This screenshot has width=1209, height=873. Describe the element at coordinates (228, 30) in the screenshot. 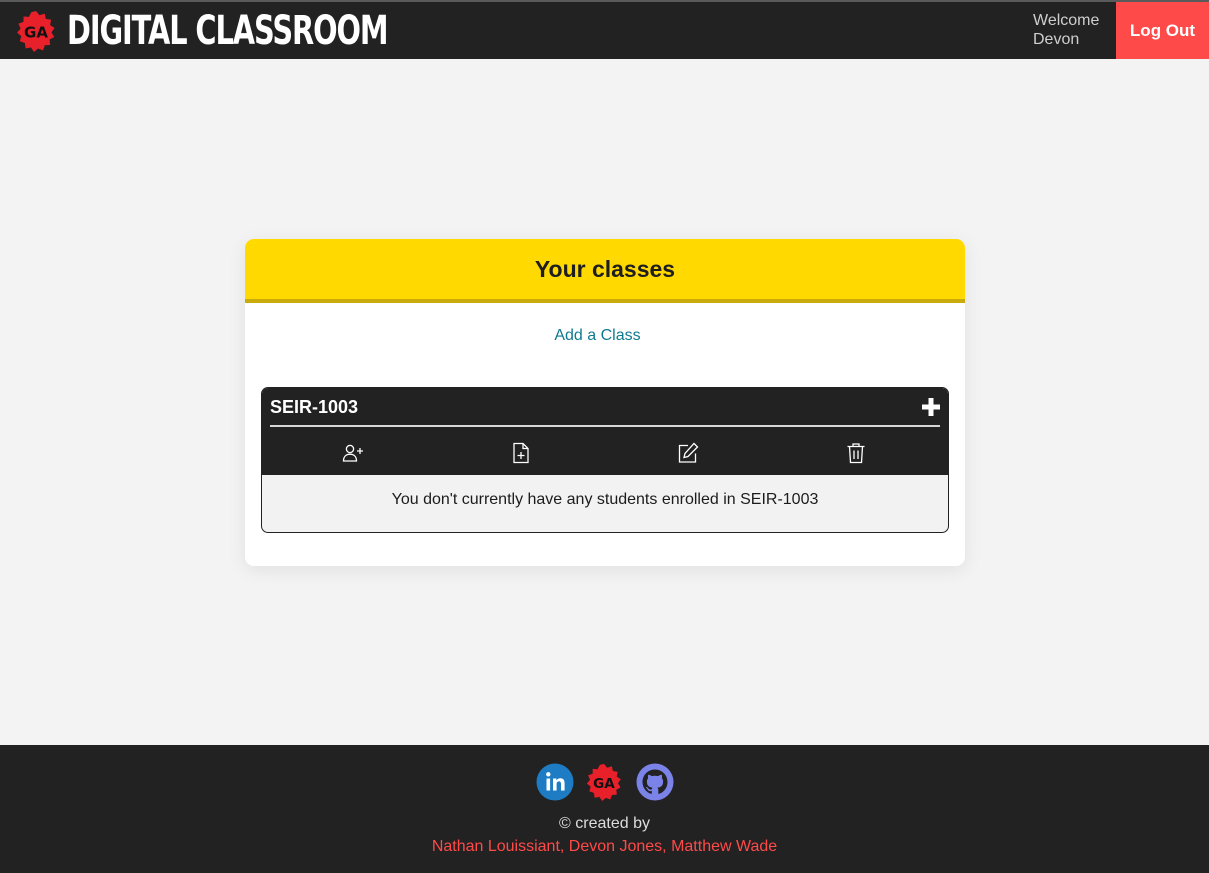

I see `app-title: DIGITAL CLASSROOM` at that location.